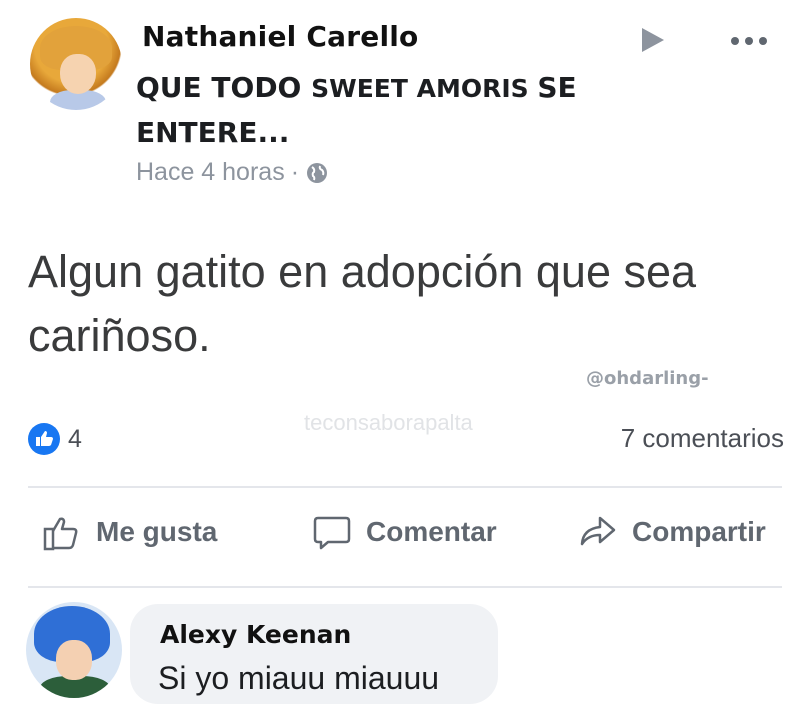 This screenshot has width=810, height=720. Describe the element at coordinates (388, 422) in the screenshot. I see `watermark-faint: teconsaborapalta` at that location.